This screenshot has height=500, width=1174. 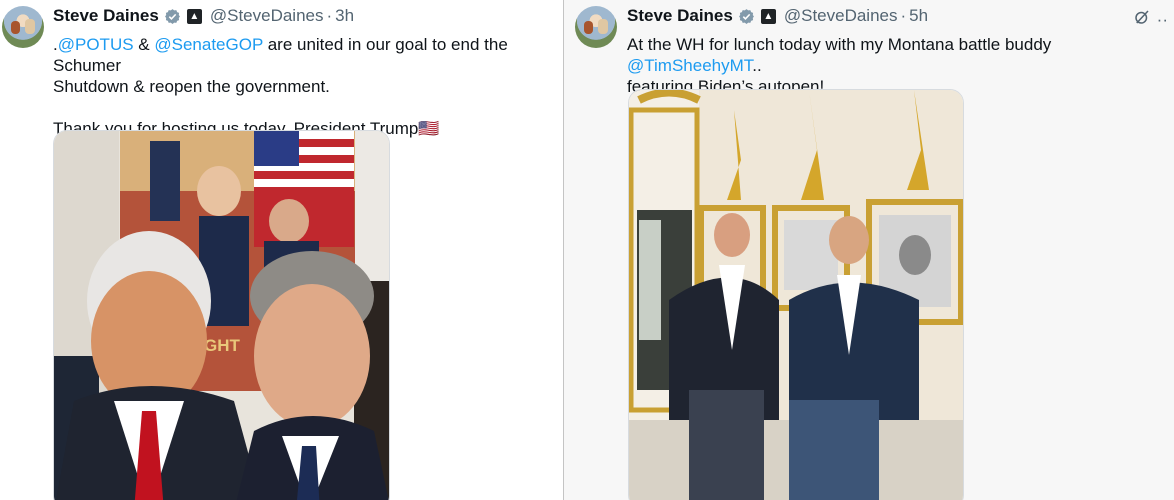 I want to click on more-options-icon: ··, so click(x=1162, y=20).